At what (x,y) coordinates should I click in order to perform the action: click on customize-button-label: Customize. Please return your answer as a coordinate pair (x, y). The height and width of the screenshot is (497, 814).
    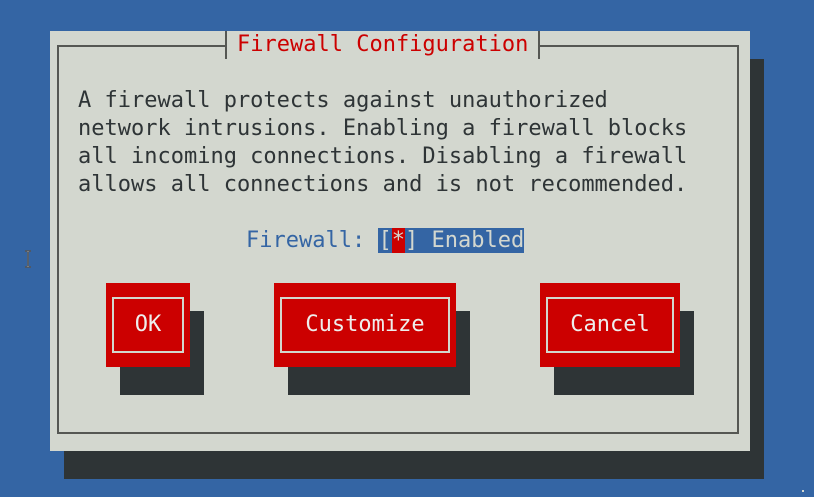
    Looking at the image, I should click on (365, 324).